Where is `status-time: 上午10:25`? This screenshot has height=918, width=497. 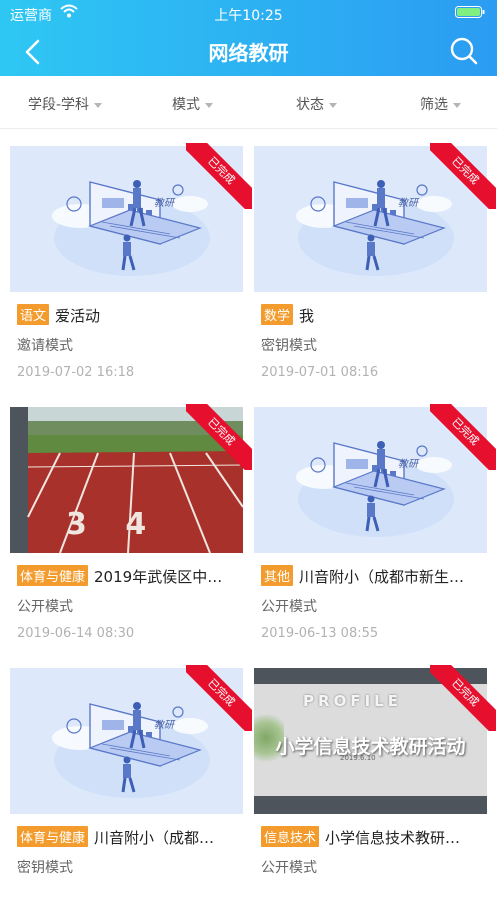
status-time: 上午10:25 is located at coordinates (248, 16).